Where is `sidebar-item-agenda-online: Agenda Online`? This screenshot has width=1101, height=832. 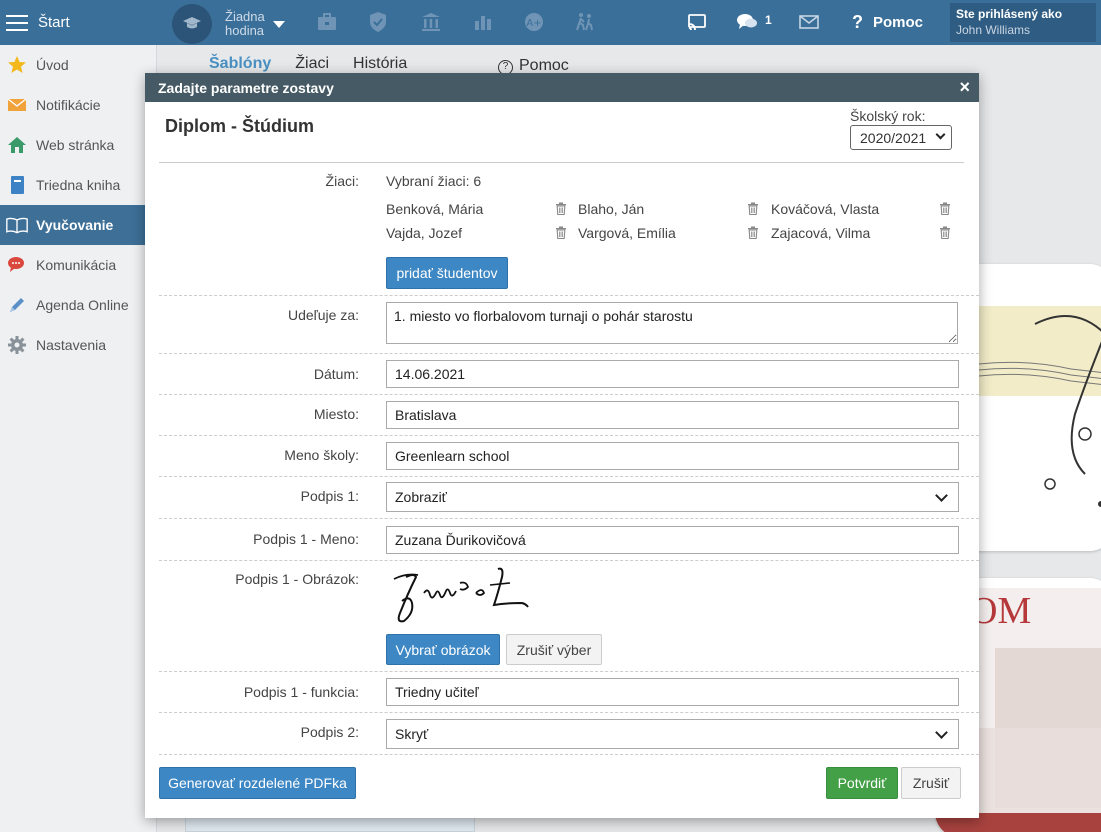
sidebar-item-agenda-online: Agenda Online is located at coordinates (78, 305).